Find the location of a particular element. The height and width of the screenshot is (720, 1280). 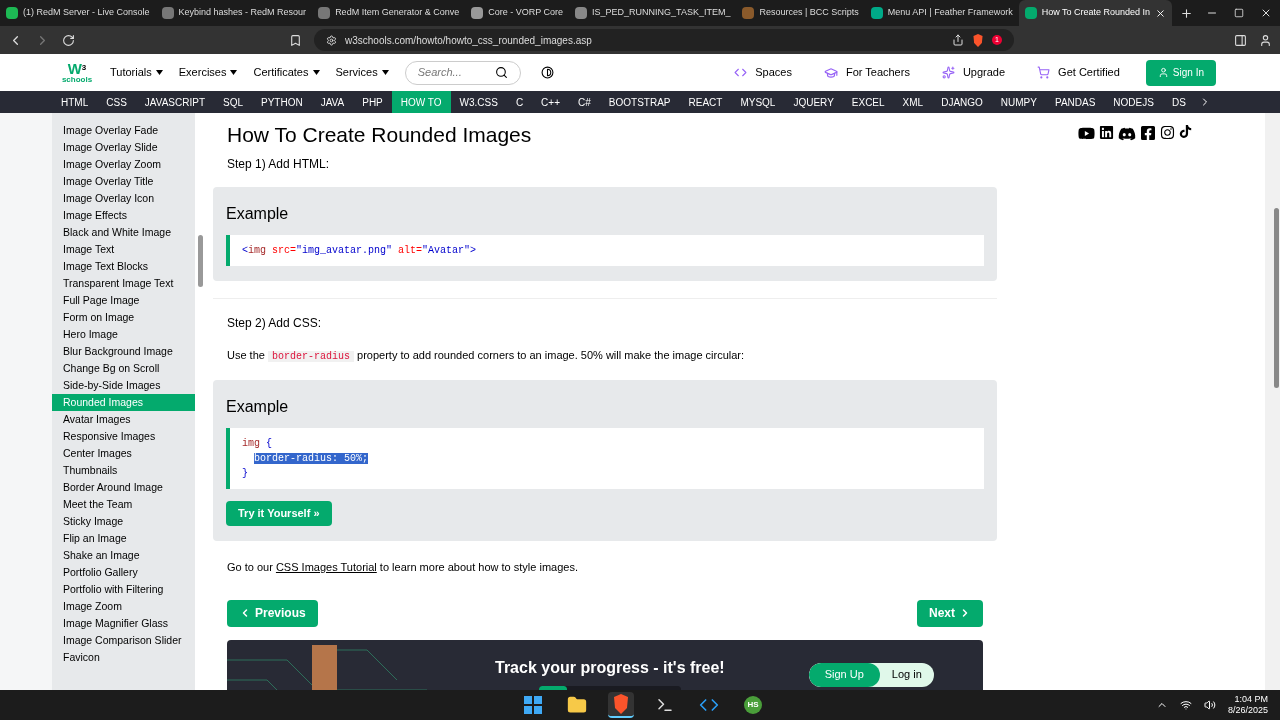

browser-tab: RedM Item Generator & Conve is located at coordinates (389, 13).